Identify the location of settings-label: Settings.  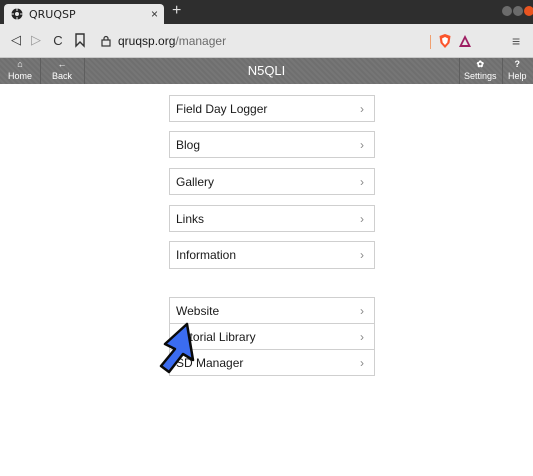
(480, 76).